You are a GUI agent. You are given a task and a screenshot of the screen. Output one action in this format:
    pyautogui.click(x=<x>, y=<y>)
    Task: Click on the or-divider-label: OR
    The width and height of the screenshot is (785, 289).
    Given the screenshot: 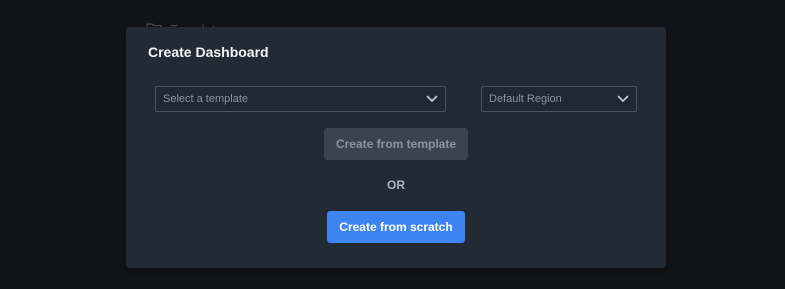 What is the action you would take?
    pyautogui.click(x=396, y=185)
    